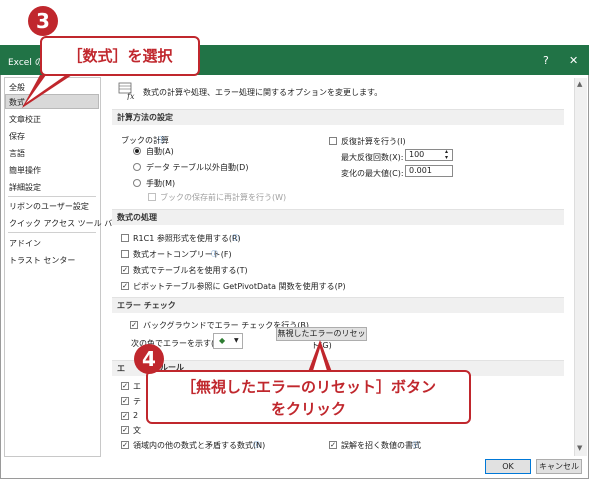 This screenshot has height=479, width=589. What do you see at coordinates (125, 238) in the screenshot?
I see `checkbox-r1c1` at bounding box center [125, 238].